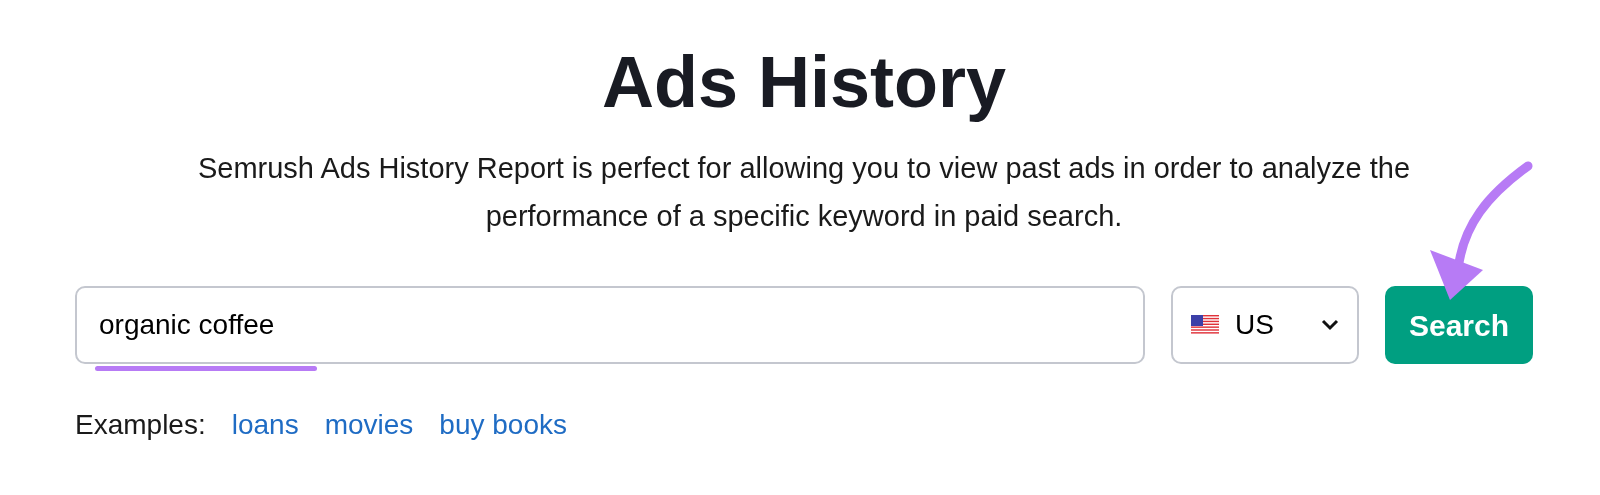 Image resolution: width=1600 pixels, height=495 pixels. Describe the element at coordinates (610, 325) in the screenshot. I see `keyword-field: organic coffee` at that location.